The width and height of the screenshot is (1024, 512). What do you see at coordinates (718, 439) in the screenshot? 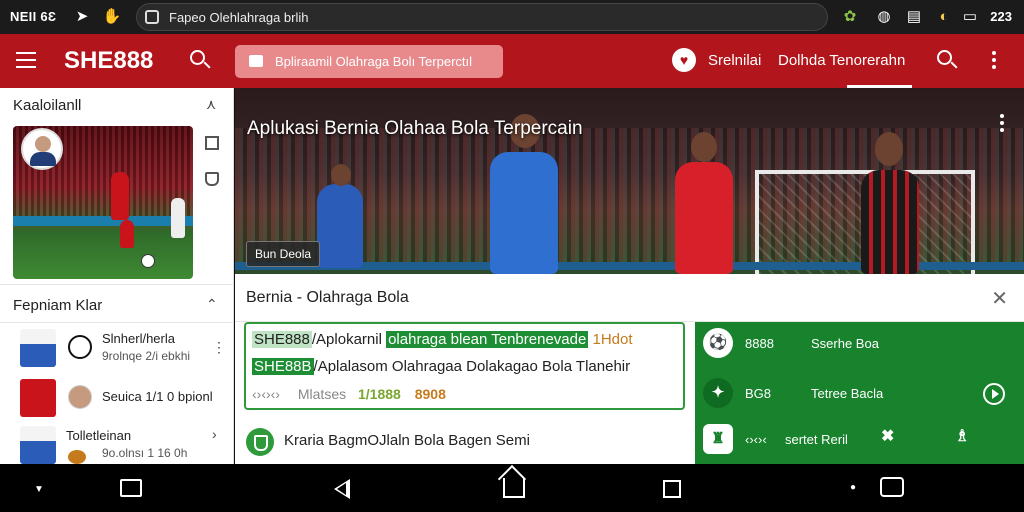
I see `shirt-icon: ♜` at bounding box center [718, 439].